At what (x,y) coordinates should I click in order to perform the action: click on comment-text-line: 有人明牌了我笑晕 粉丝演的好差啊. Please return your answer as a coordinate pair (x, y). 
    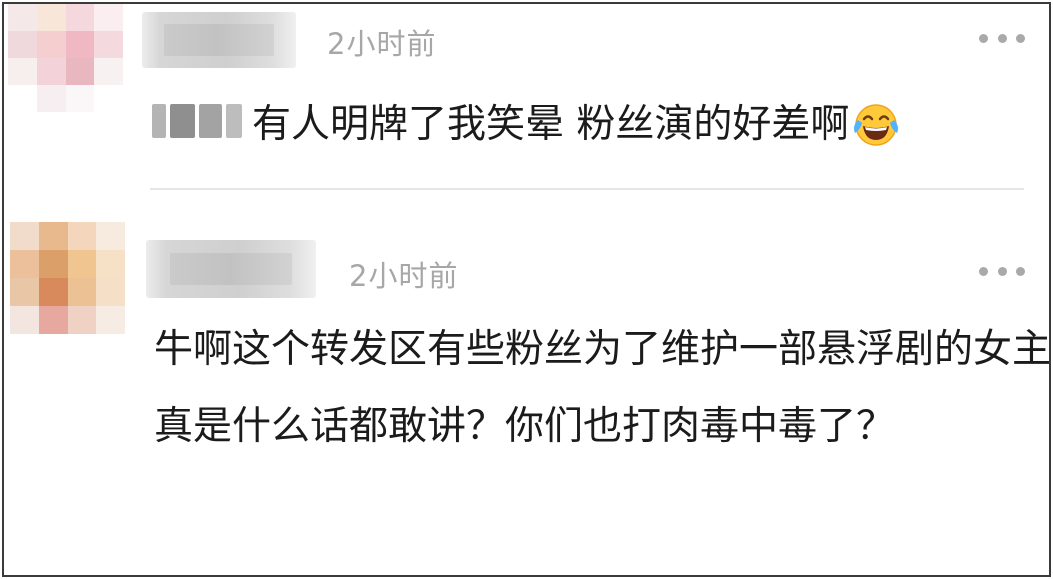
    Looking at the image, I should click on (576, 125).